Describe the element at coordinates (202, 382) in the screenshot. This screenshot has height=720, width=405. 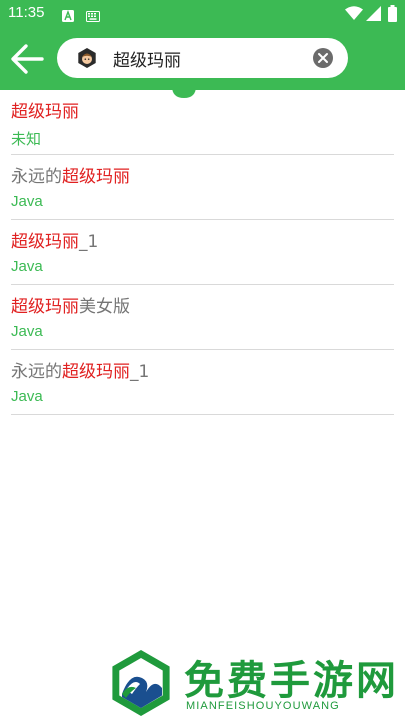
I see `result-item: 永远的超级玛丽_1 Java` at that location.